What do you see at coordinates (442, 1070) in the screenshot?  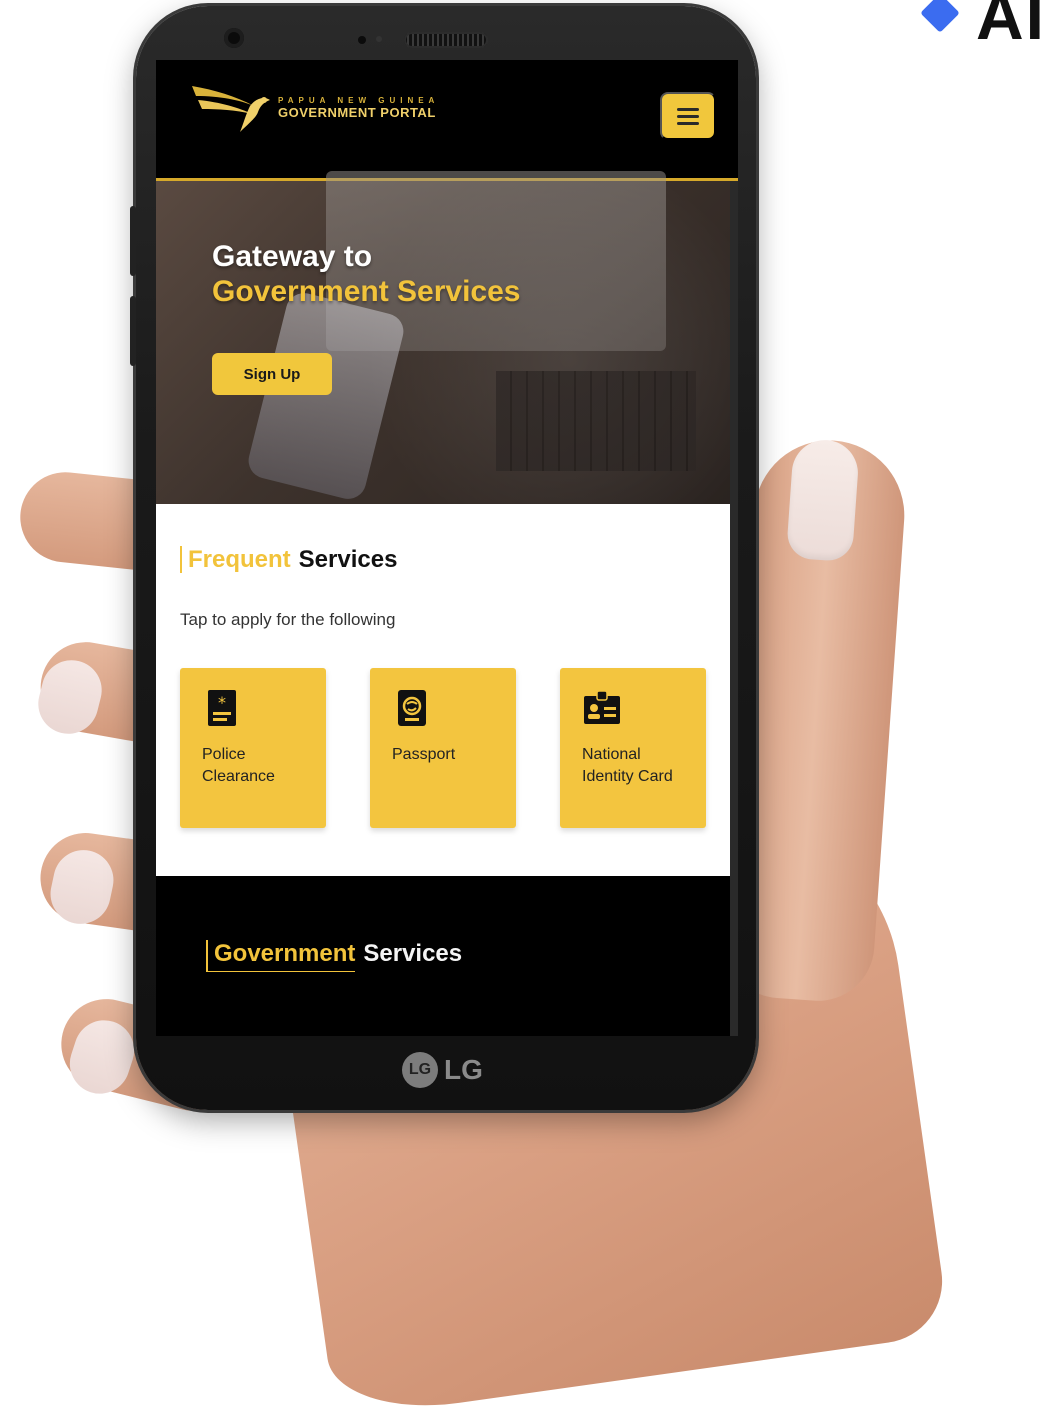 I see `device-brand: LG LG` at bounding box center [442, 1070].